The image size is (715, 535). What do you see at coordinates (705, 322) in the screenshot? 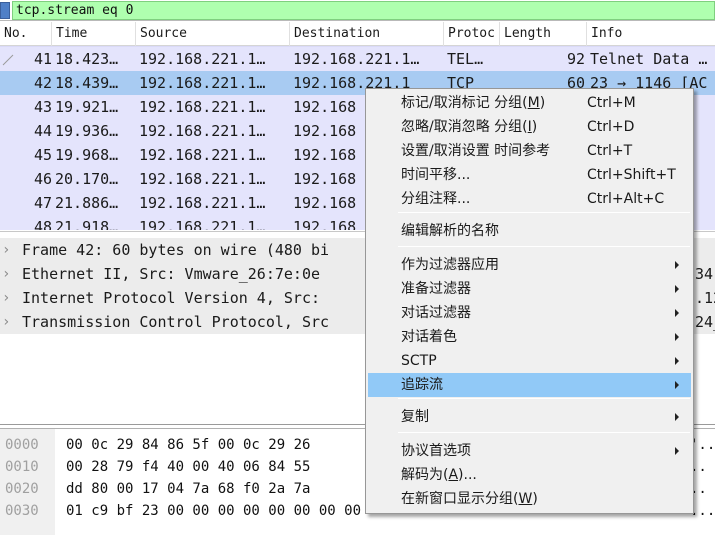
I see `detail-item-tail: 24_` at bounding box center [705, 322].